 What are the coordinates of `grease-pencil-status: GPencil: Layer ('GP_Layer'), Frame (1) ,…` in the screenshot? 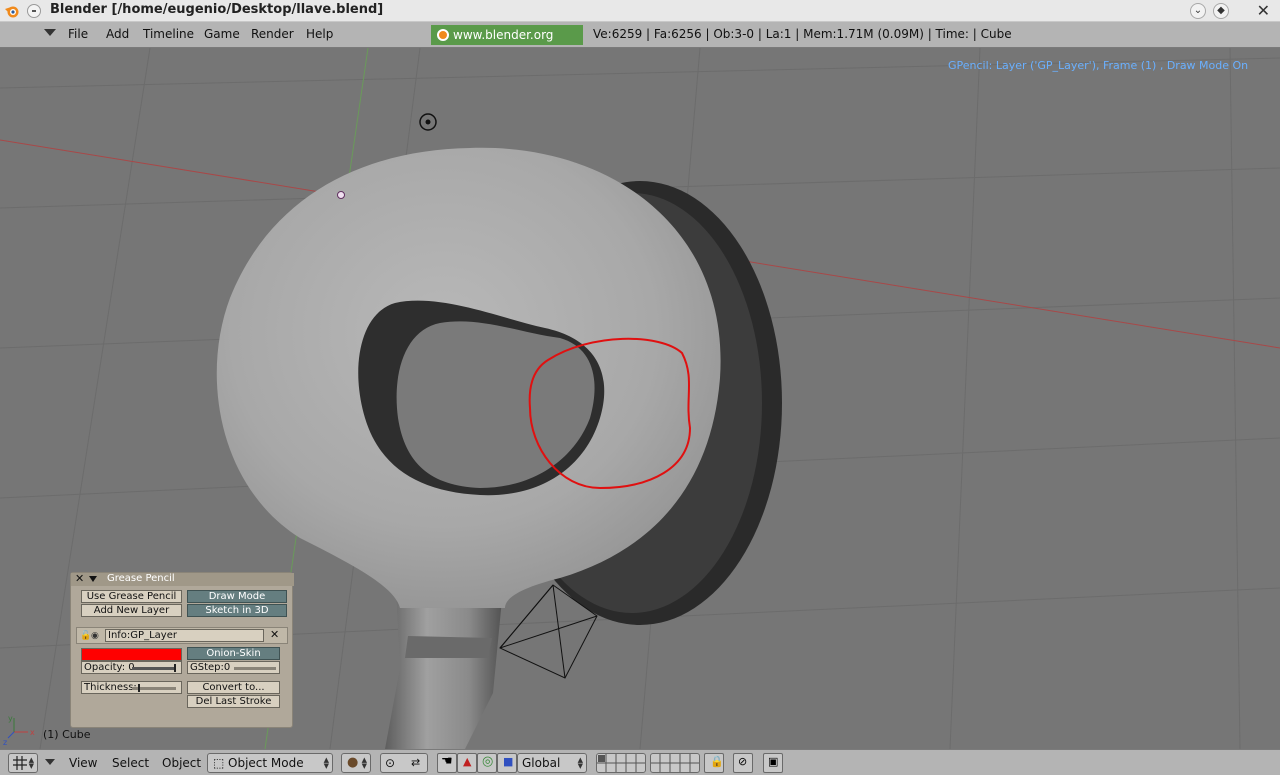 It's located at (1098, 65).